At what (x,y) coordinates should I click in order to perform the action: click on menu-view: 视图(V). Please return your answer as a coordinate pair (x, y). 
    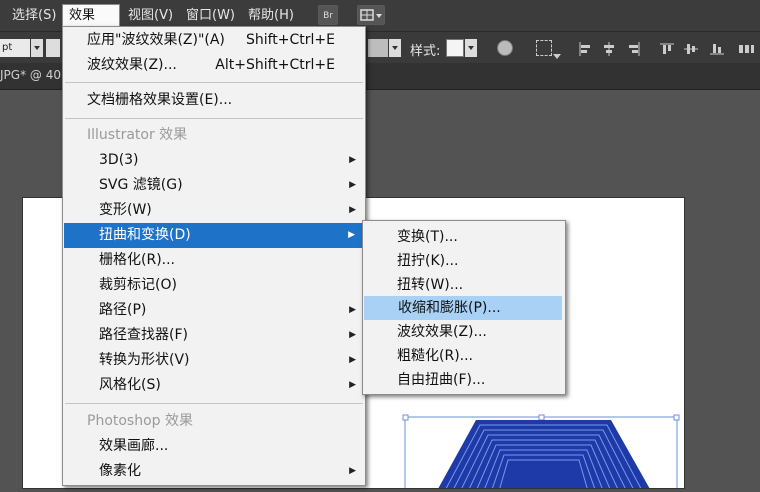
    Looking at the image, I should click on (150, 15).